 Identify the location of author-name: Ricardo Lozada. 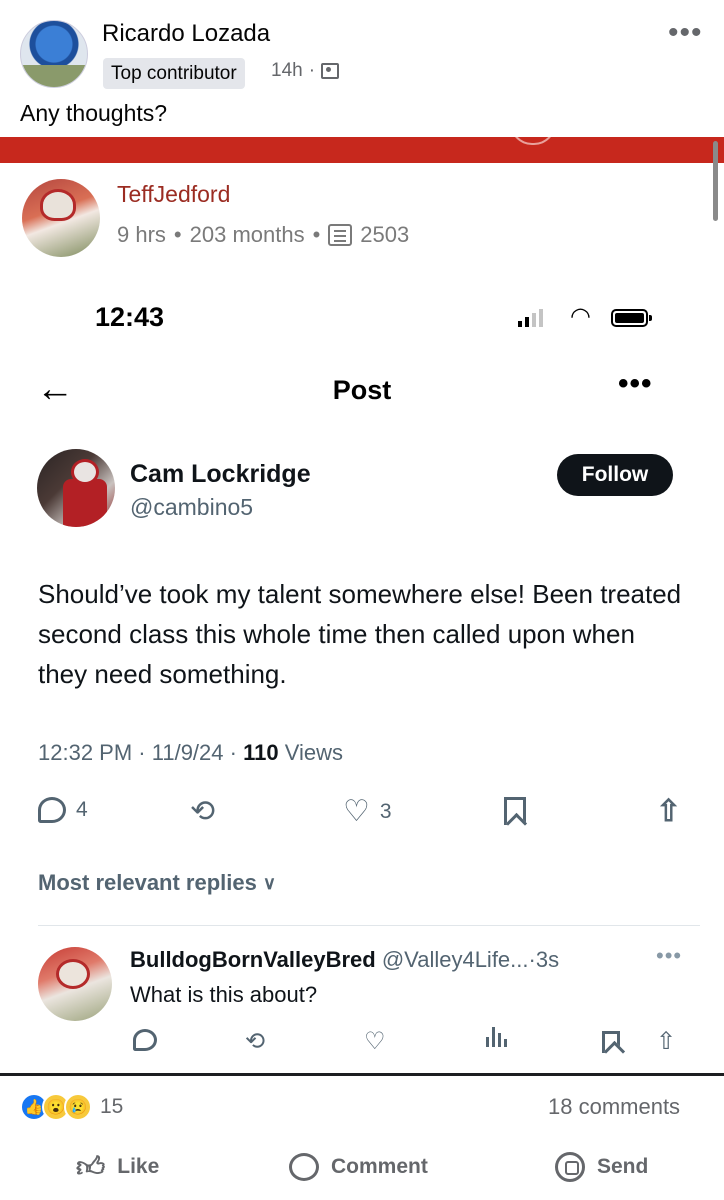
(186, 34).